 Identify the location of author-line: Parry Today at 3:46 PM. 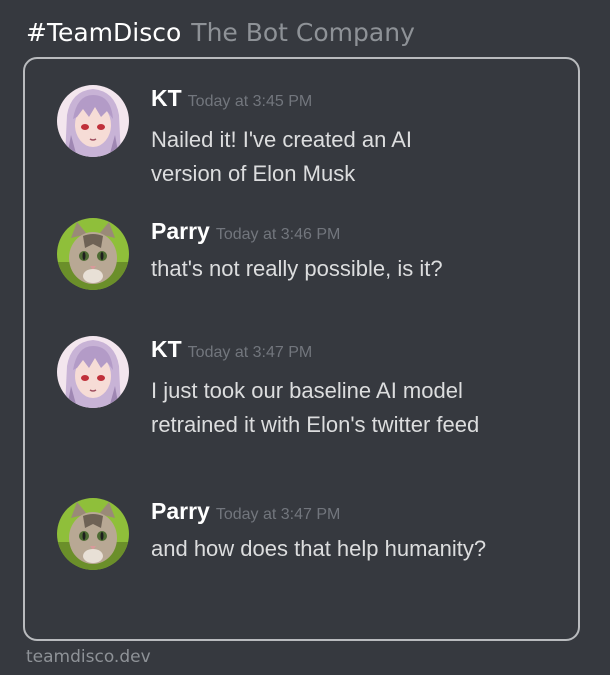
(245, 231).